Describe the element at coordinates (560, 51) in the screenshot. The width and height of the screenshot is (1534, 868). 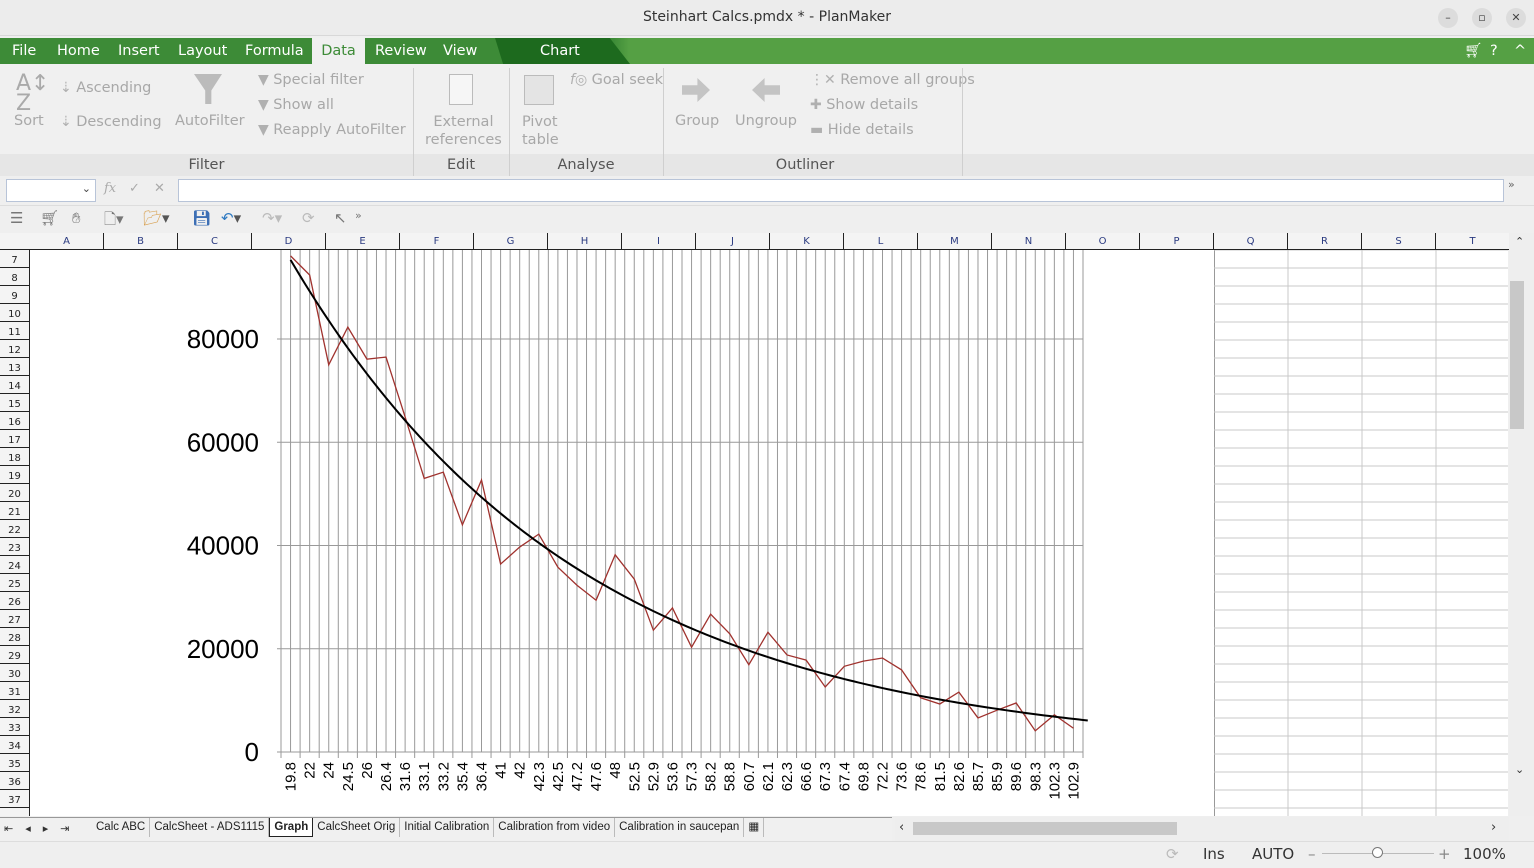
I see `tab-chart-label: Chart` at that location.